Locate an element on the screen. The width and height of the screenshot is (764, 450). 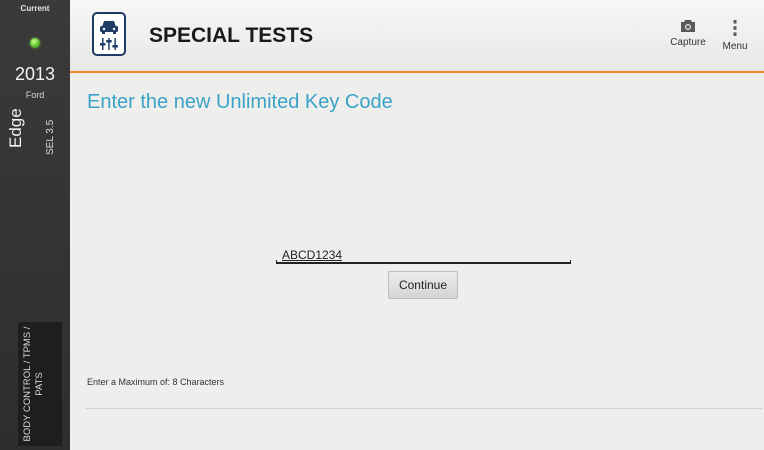
system-selector: BODY CONTROL / TPMS / PATS is located at coordinates (40, 384).